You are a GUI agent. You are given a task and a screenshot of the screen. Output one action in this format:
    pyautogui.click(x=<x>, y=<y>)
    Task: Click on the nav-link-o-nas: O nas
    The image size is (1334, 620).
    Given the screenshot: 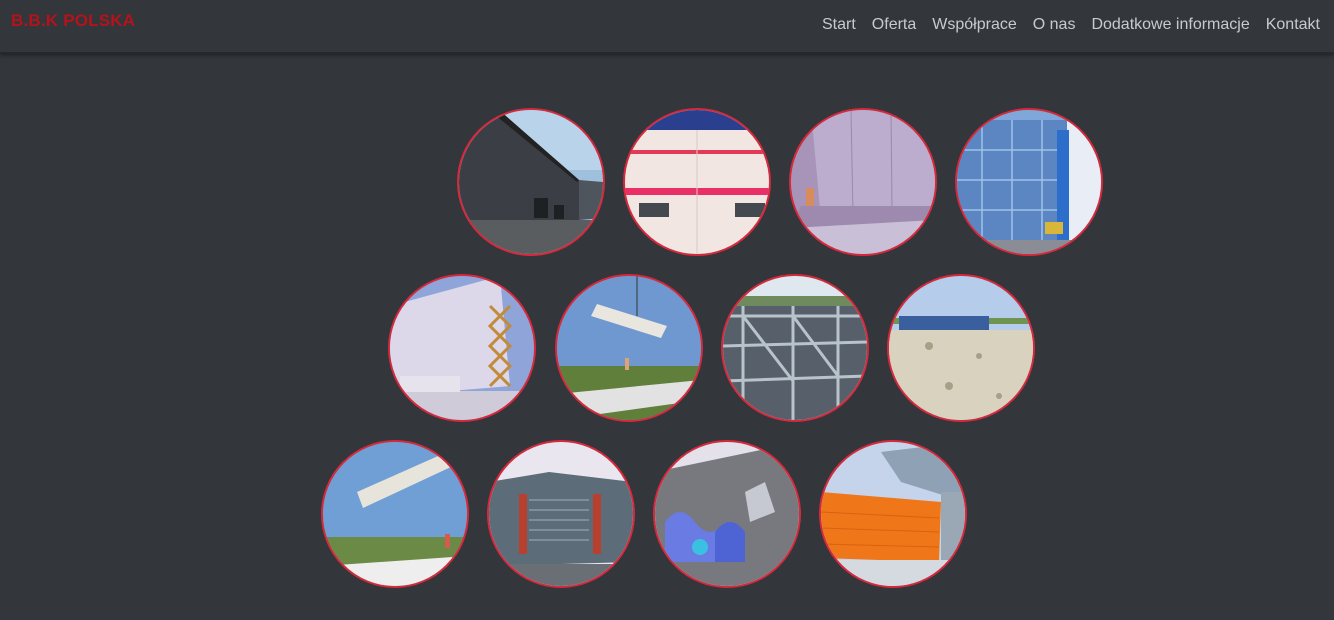 What is the action you would take?
    pyautogui.click(x=1054, y=24)
    